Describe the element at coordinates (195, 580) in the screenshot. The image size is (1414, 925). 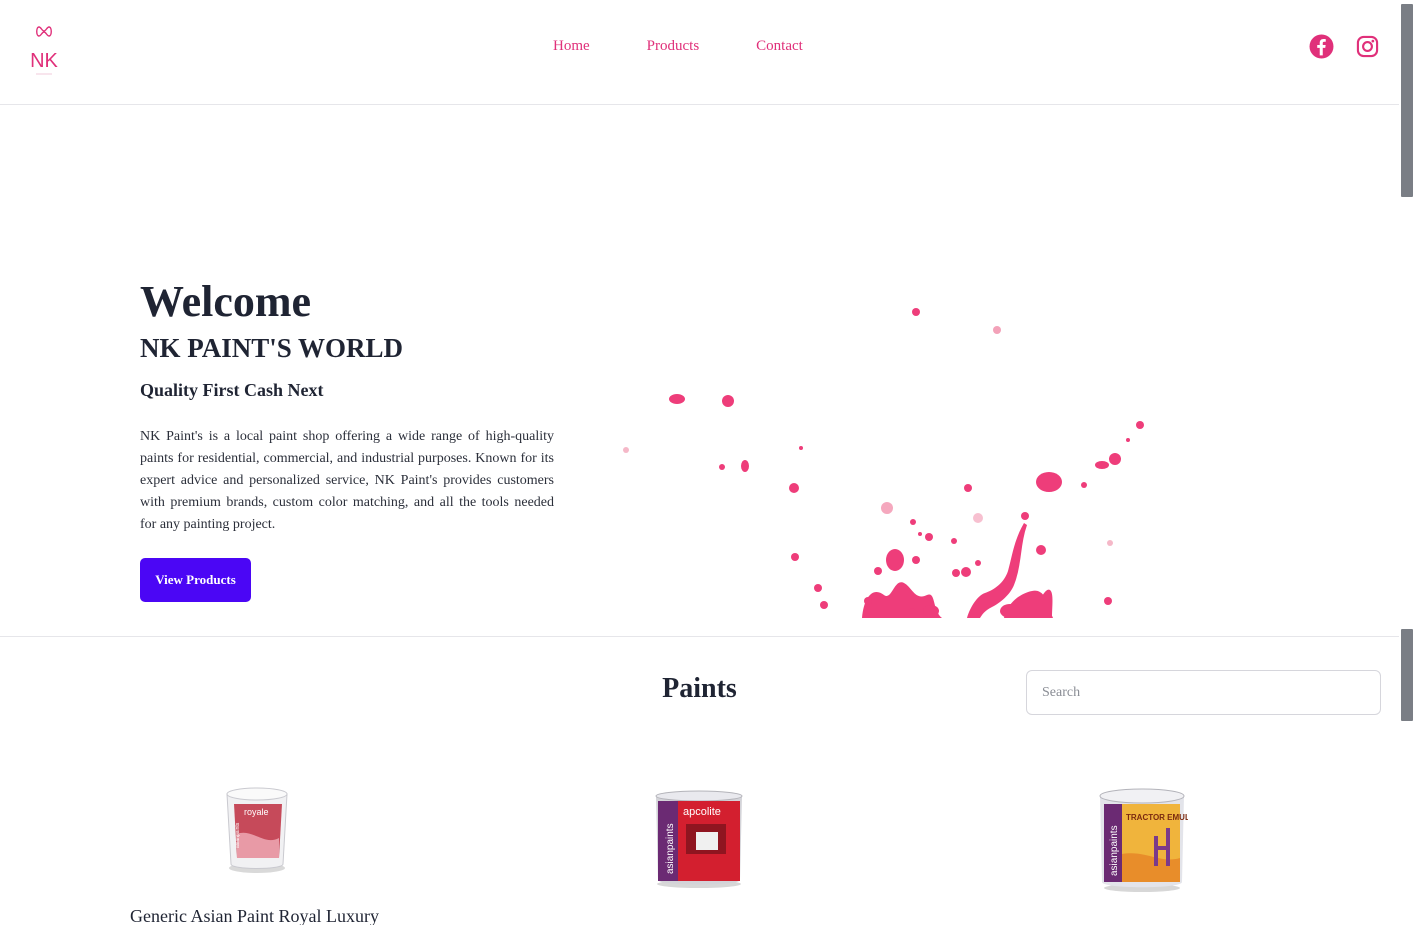
I see `view-products-button: View Products` at that location.